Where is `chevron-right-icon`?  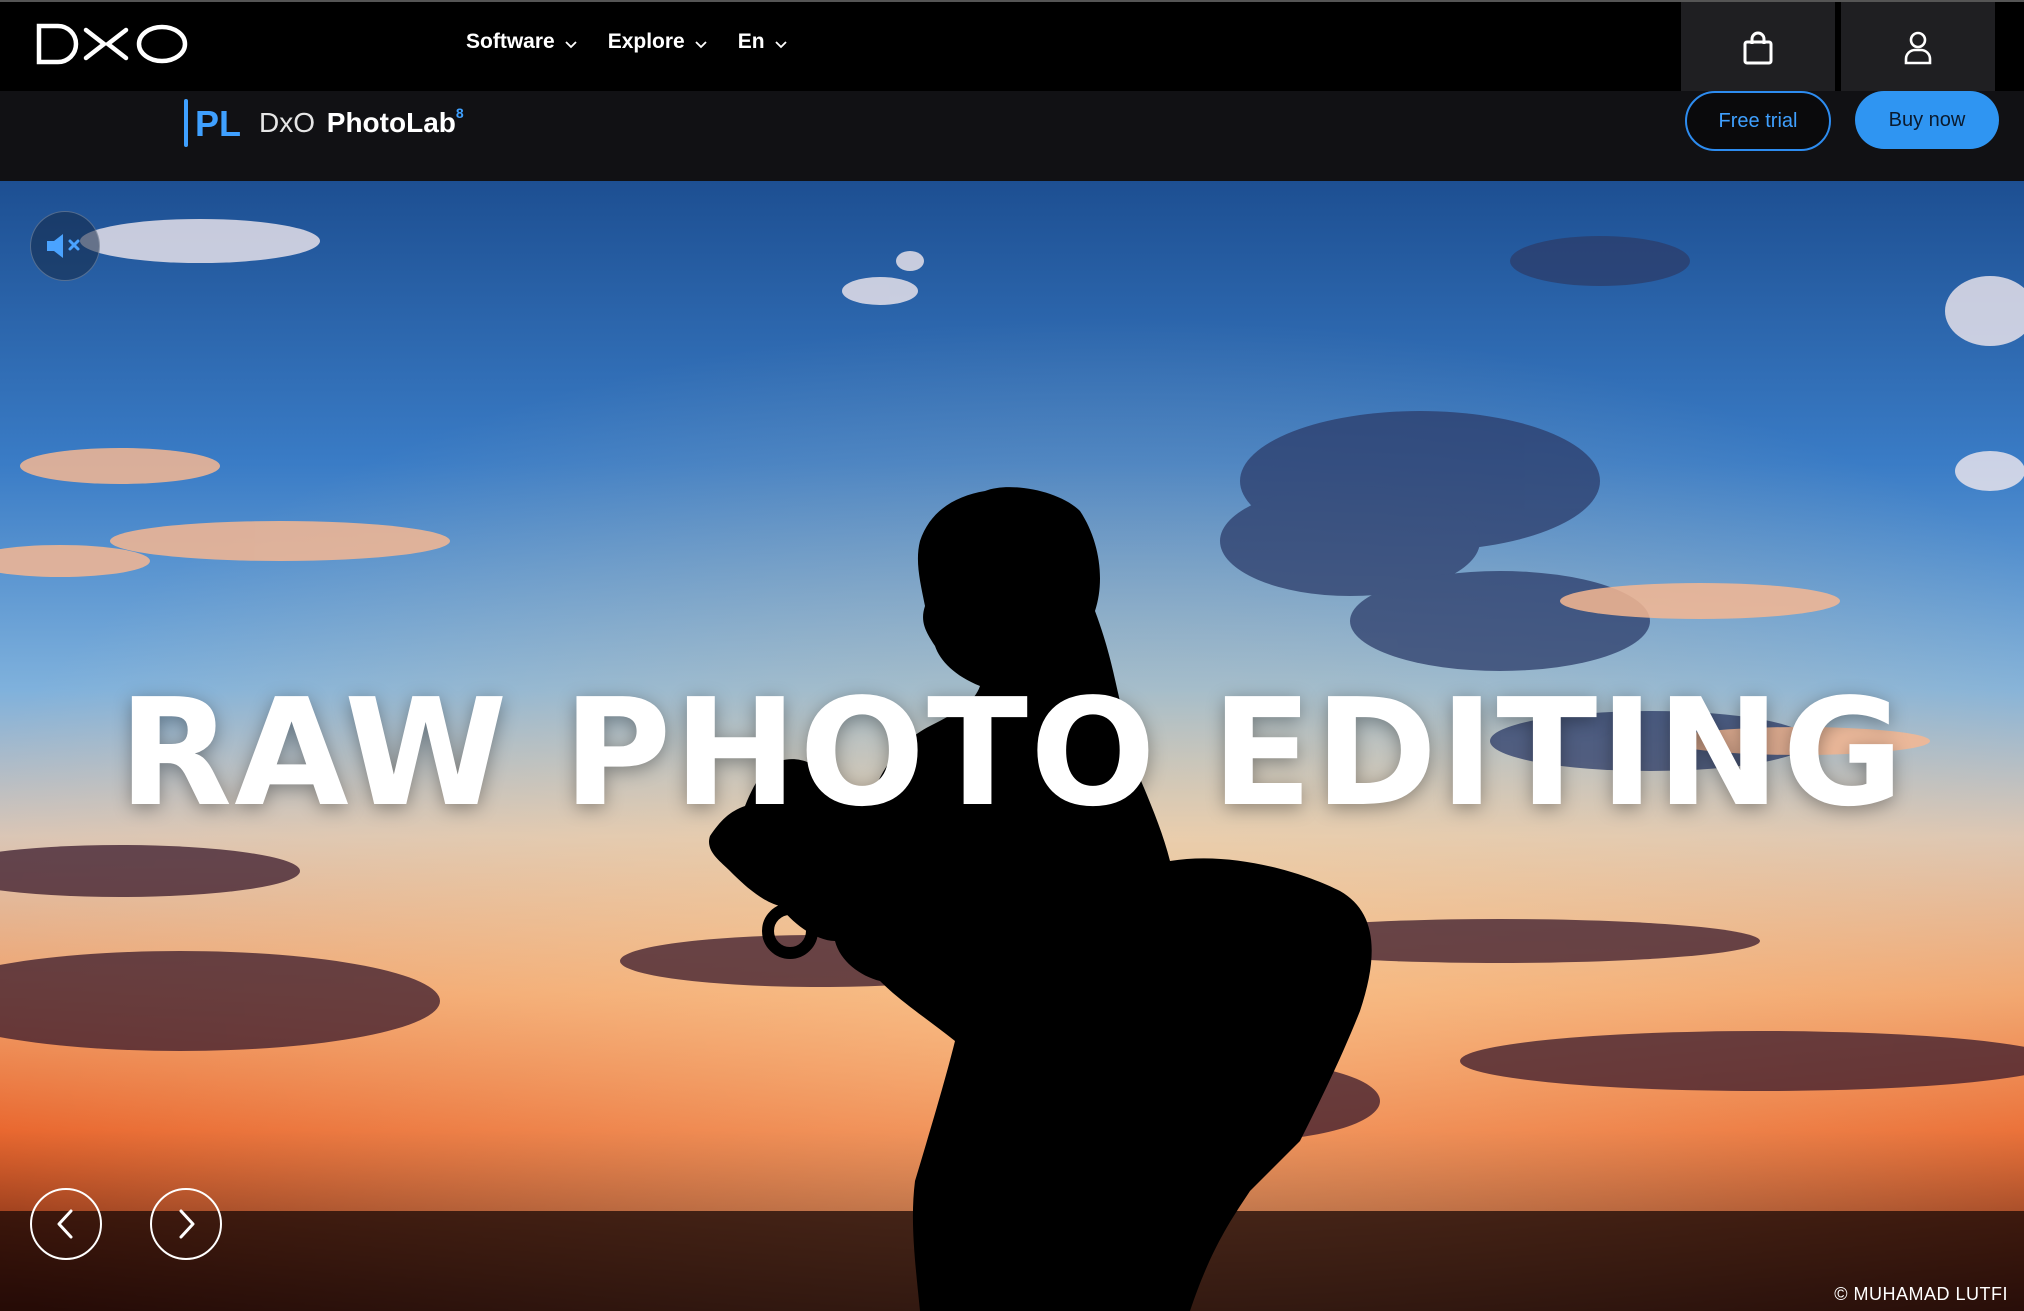
chevron-right-icon is located at coordinates (187, 1224).